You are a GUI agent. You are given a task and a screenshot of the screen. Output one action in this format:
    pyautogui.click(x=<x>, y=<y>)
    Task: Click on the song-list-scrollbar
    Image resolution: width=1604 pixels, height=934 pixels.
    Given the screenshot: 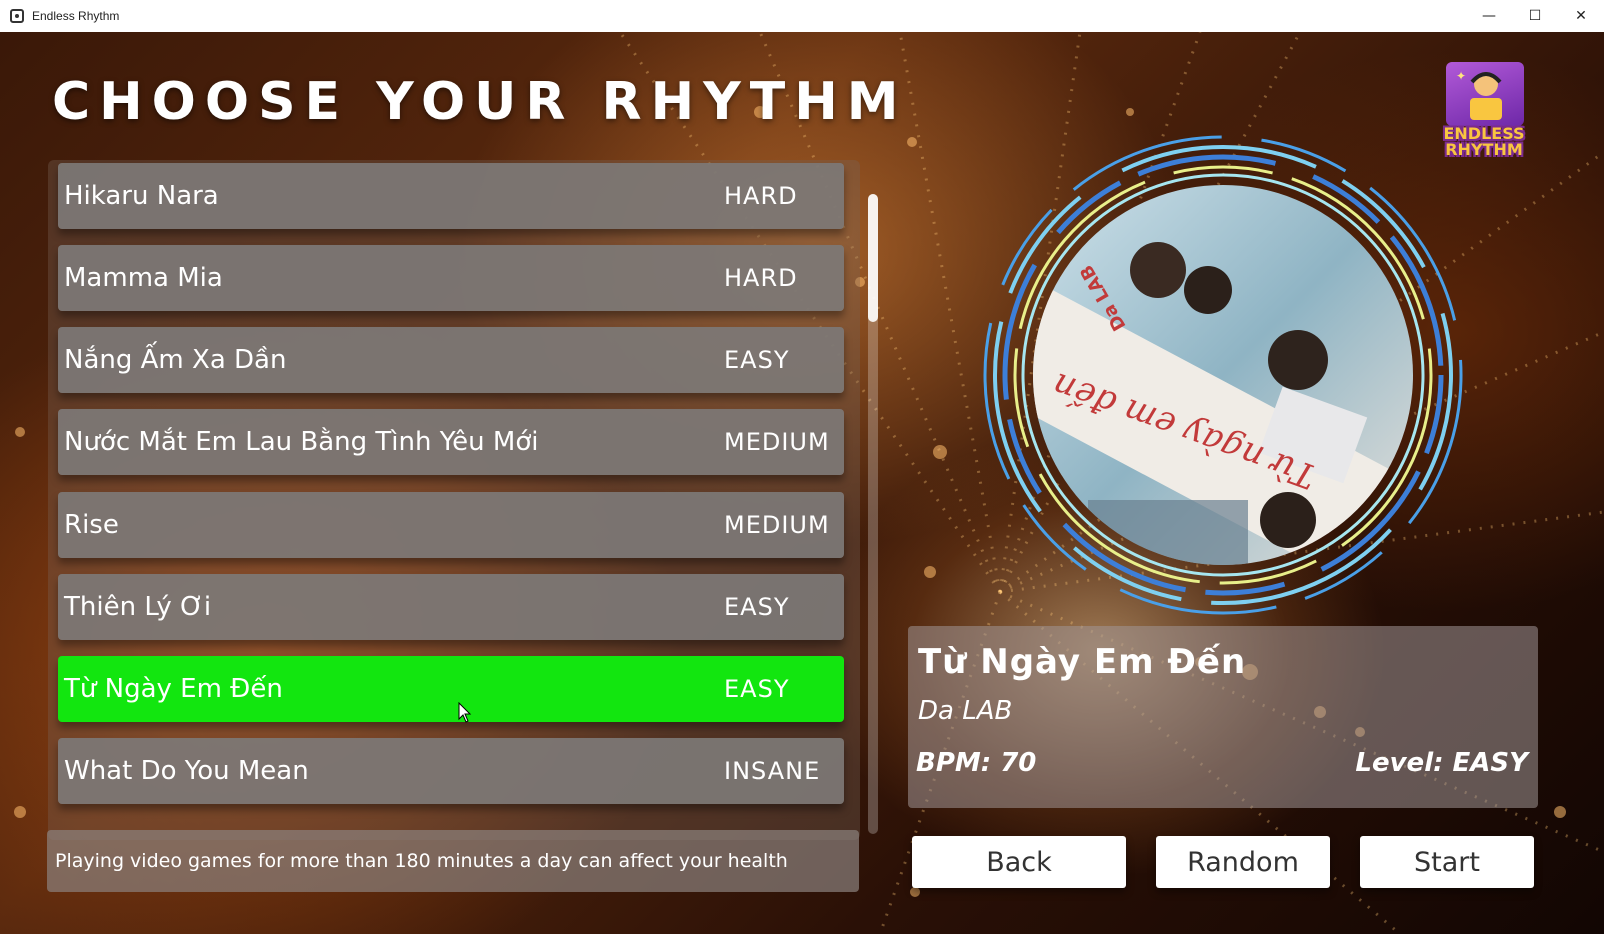 What is the action you would take?
    pyautogui.click(x=873, y=514)
    